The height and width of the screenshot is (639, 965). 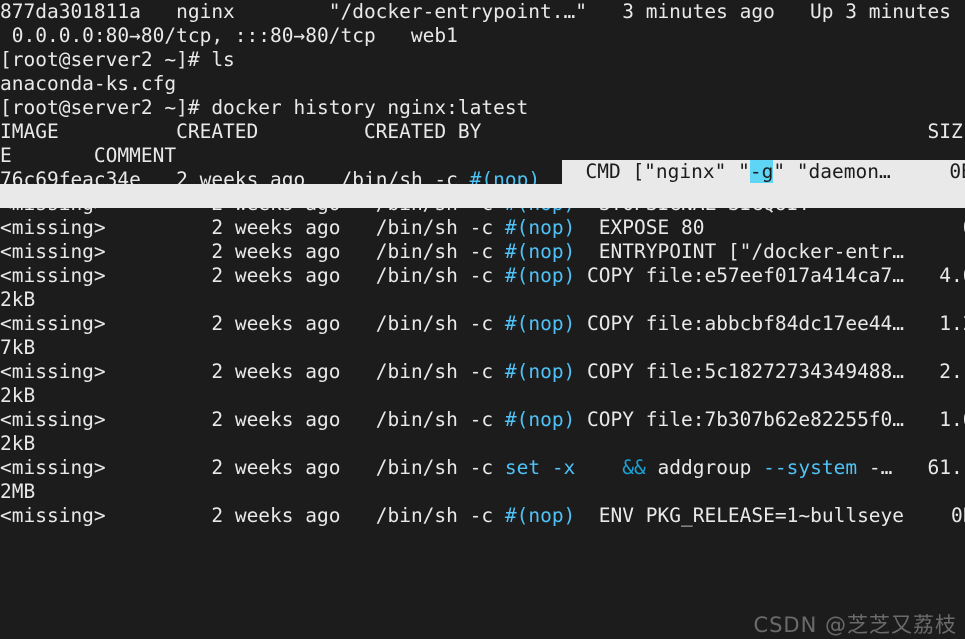 I want to click on row-ampersand-operator: &&, so click(x=634, y=467).